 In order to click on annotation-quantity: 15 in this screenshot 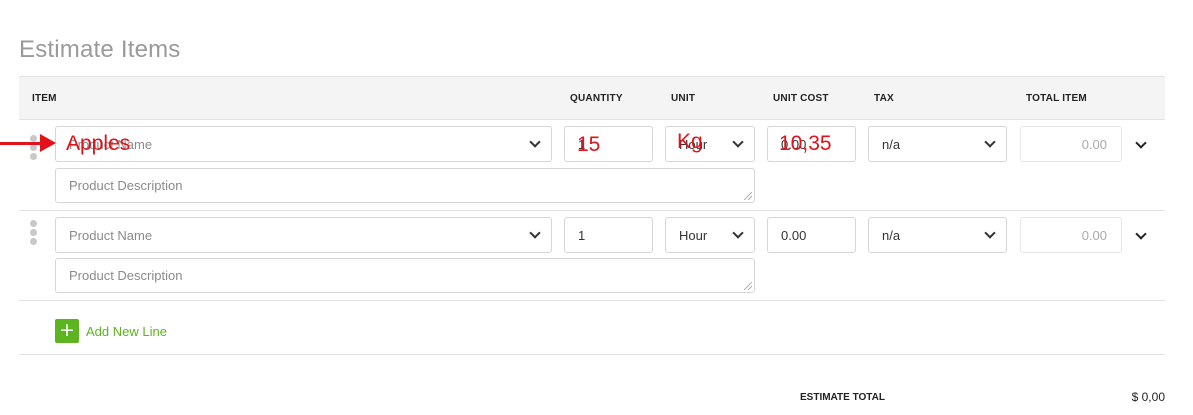, I will do `click(589, 144)`.